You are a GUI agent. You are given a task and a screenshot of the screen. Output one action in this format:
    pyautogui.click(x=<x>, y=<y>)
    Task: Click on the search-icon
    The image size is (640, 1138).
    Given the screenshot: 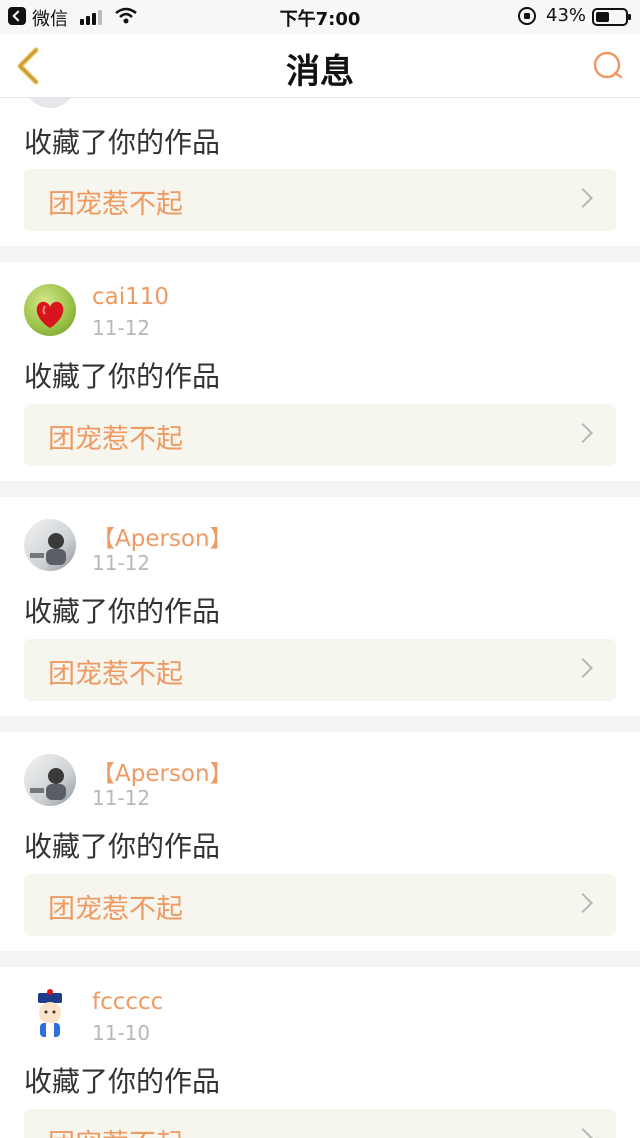 What is the action you would take?
    pyautogui.click(x=608, y=66)
    